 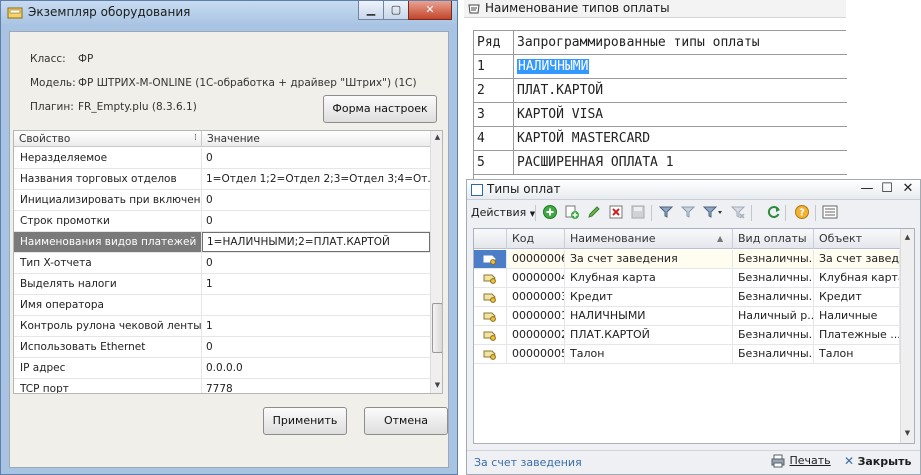 I want to click on property-row: Строк промотки 0, so click(x=222, y=221).